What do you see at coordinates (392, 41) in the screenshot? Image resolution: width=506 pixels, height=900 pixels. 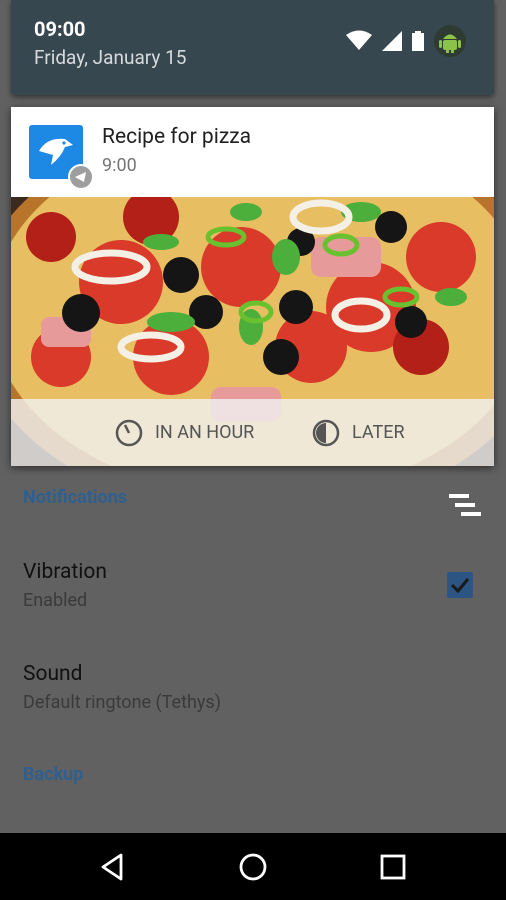 I see `signal-icon` at bounding box center [392, 41].